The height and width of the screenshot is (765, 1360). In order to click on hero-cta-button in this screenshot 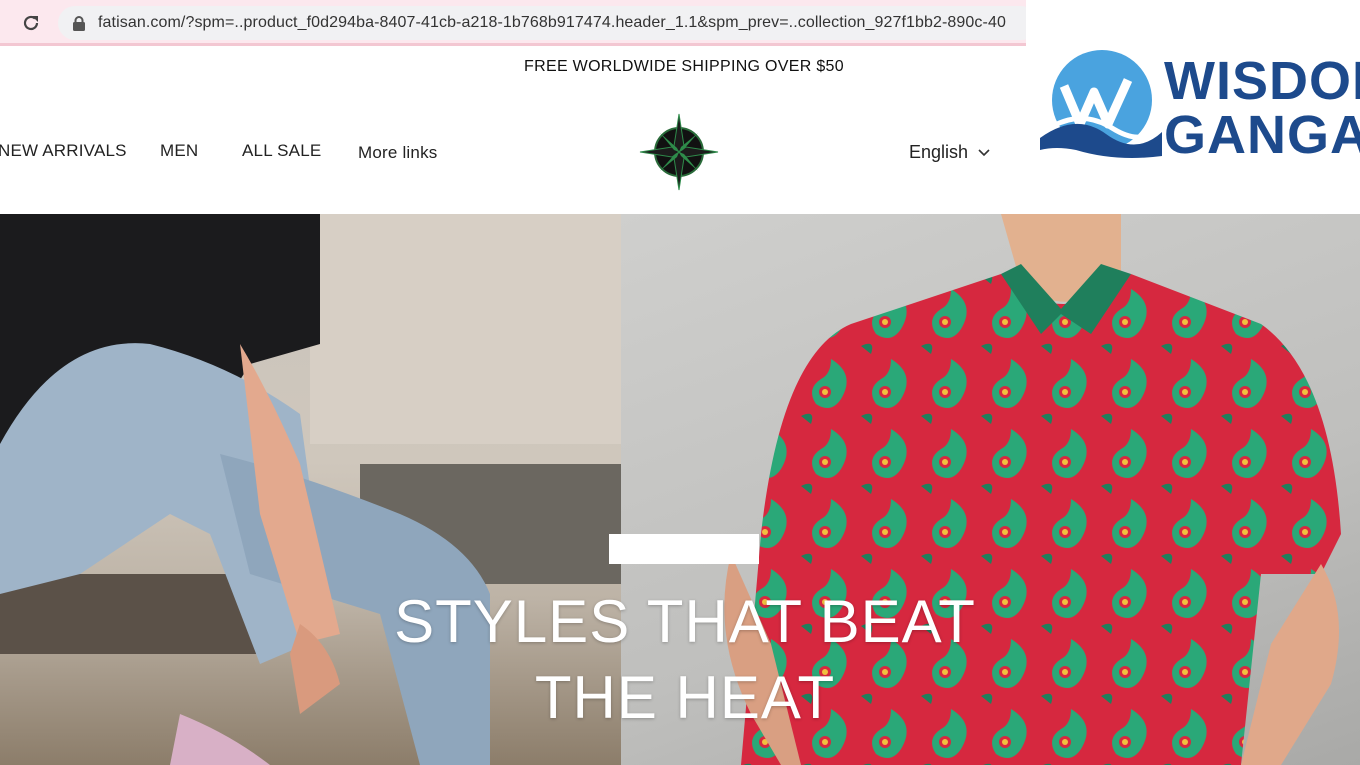, I will do `click(684, 549)`.